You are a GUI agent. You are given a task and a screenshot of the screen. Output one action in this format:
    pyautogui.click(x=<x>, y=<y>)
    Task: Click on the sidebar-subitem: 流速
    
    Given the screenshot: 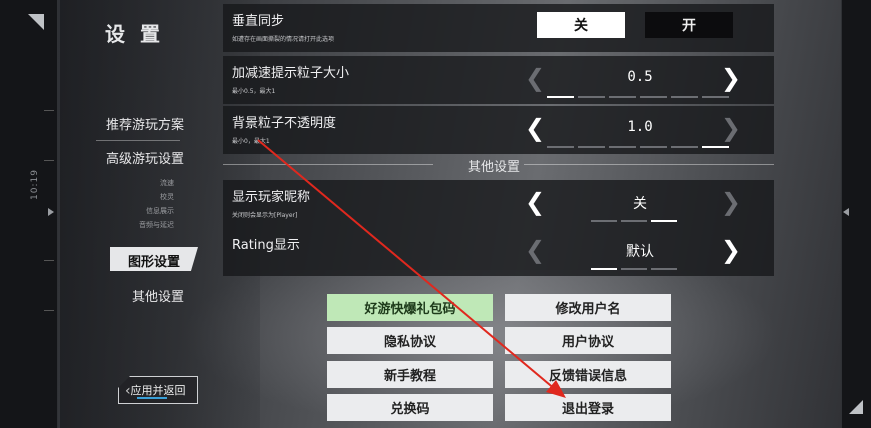 What is the action you would take?
    pyautogui.click(x=152, y=183)
    